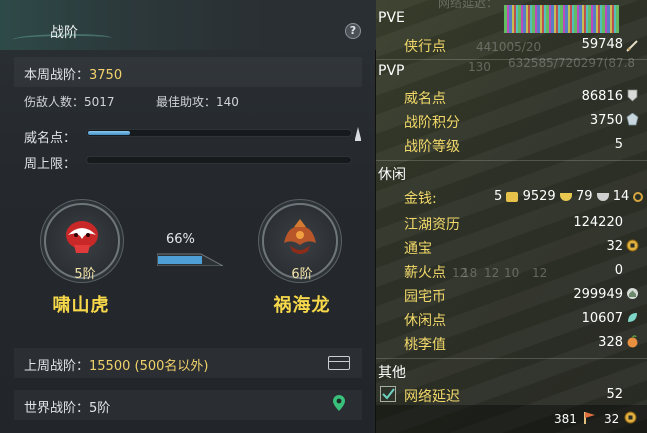 The height and width of the screenshot is (433, 647). What do you see at coordinates (180, 239) in the screenshot?
I see `rank-progress-percent: 66%` at bounding box center [180, 239].